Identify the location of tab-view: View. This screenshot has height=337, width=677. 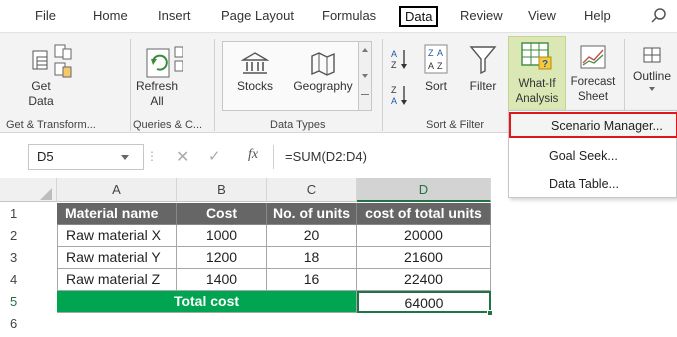
(542, 15).